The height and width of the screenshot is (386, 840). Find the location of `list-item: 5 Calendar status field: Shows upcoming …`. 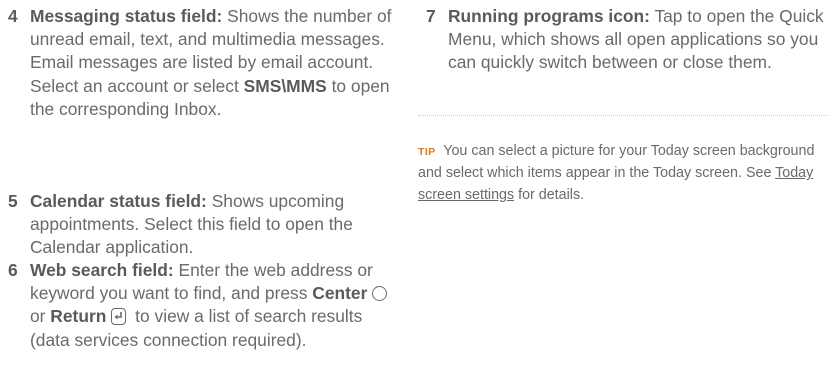

list-item: 5 Calendar status field: Shows upcoming … is located at coordinates (200, 225).